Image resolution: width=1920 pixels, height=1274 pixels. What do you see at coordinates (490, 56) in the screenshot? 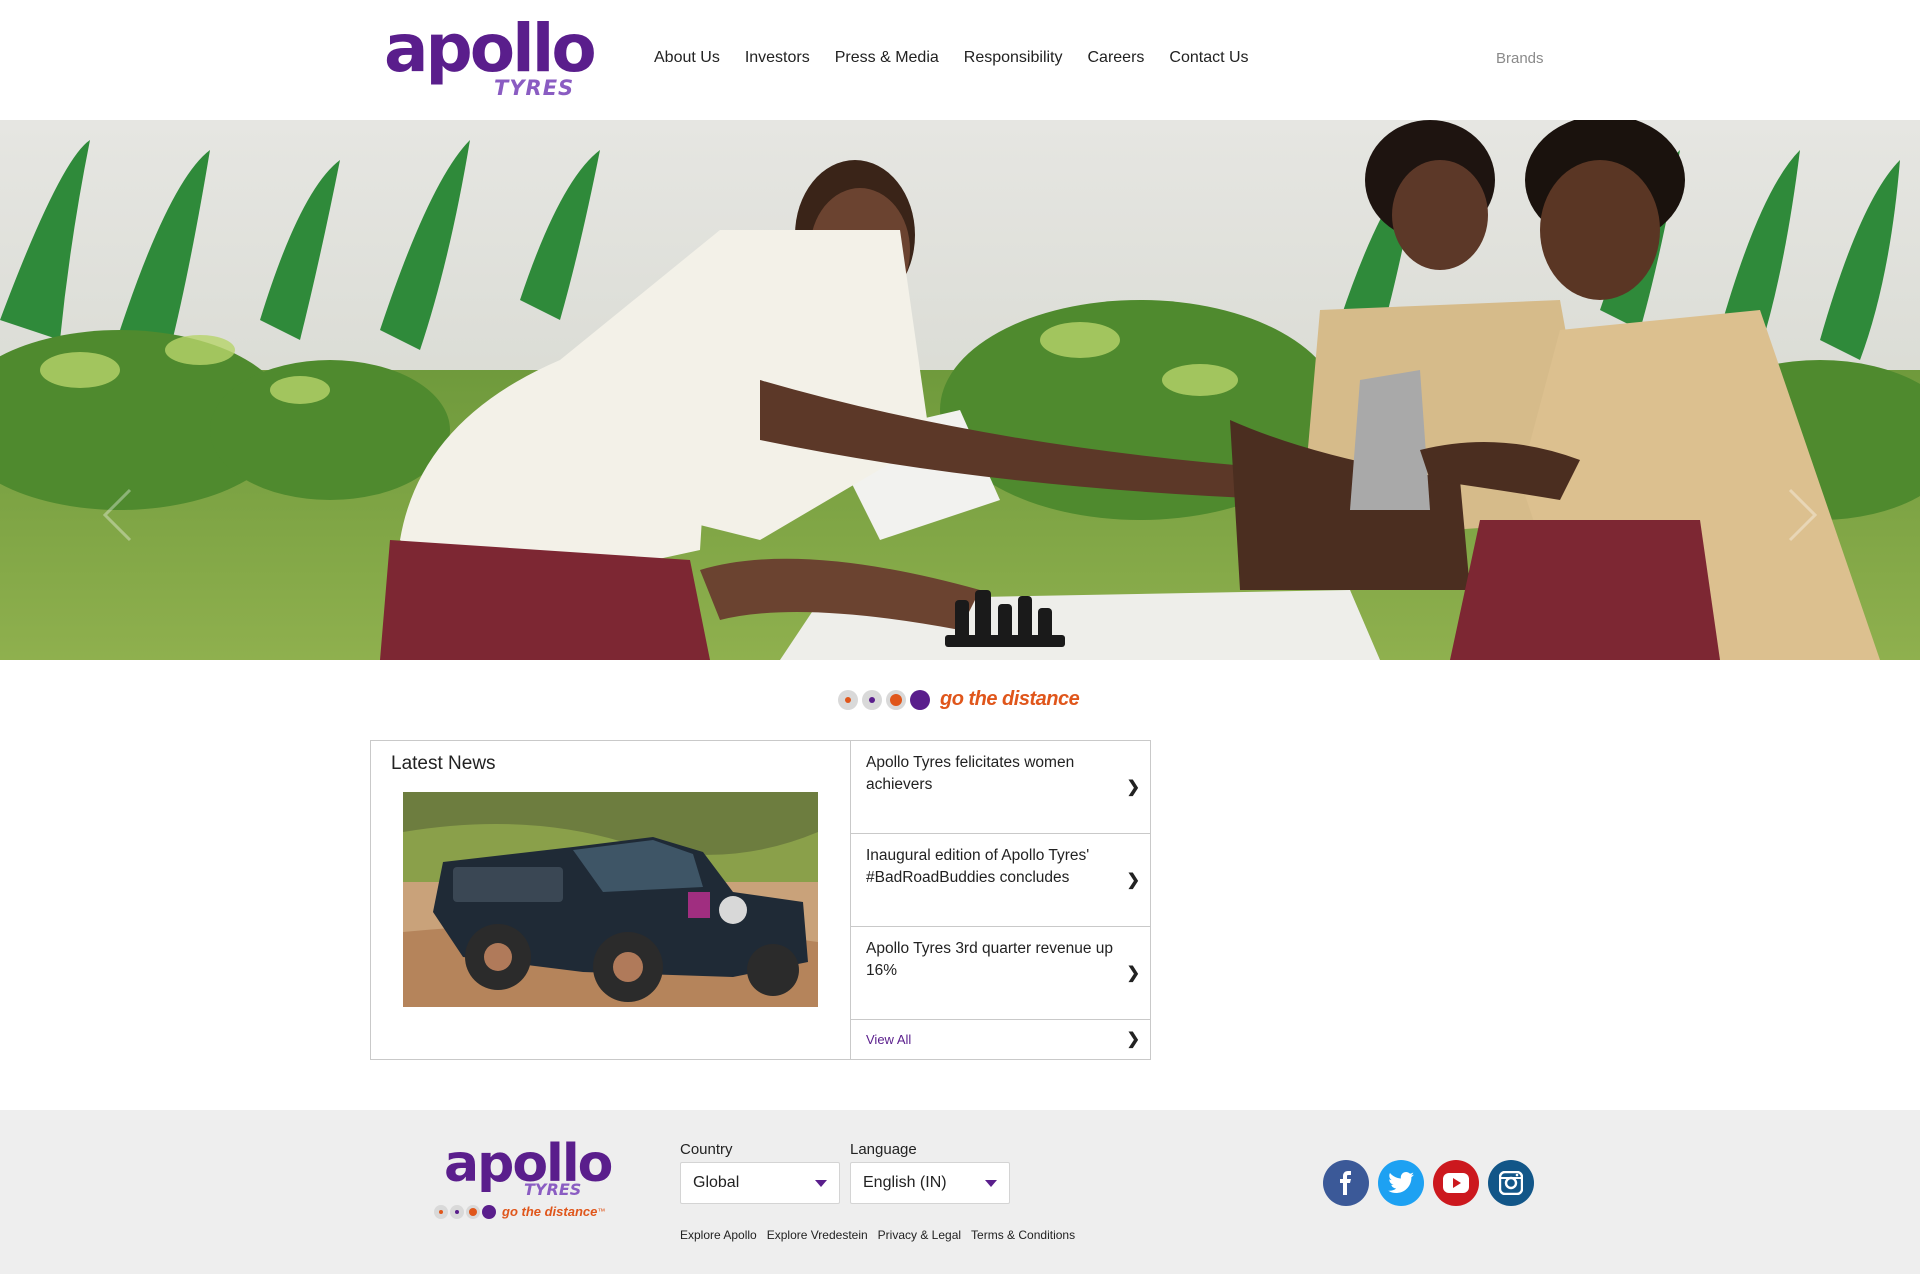
I see `apollo-tyres-logo: apollo TYRES` at bounding box center [490, 56].